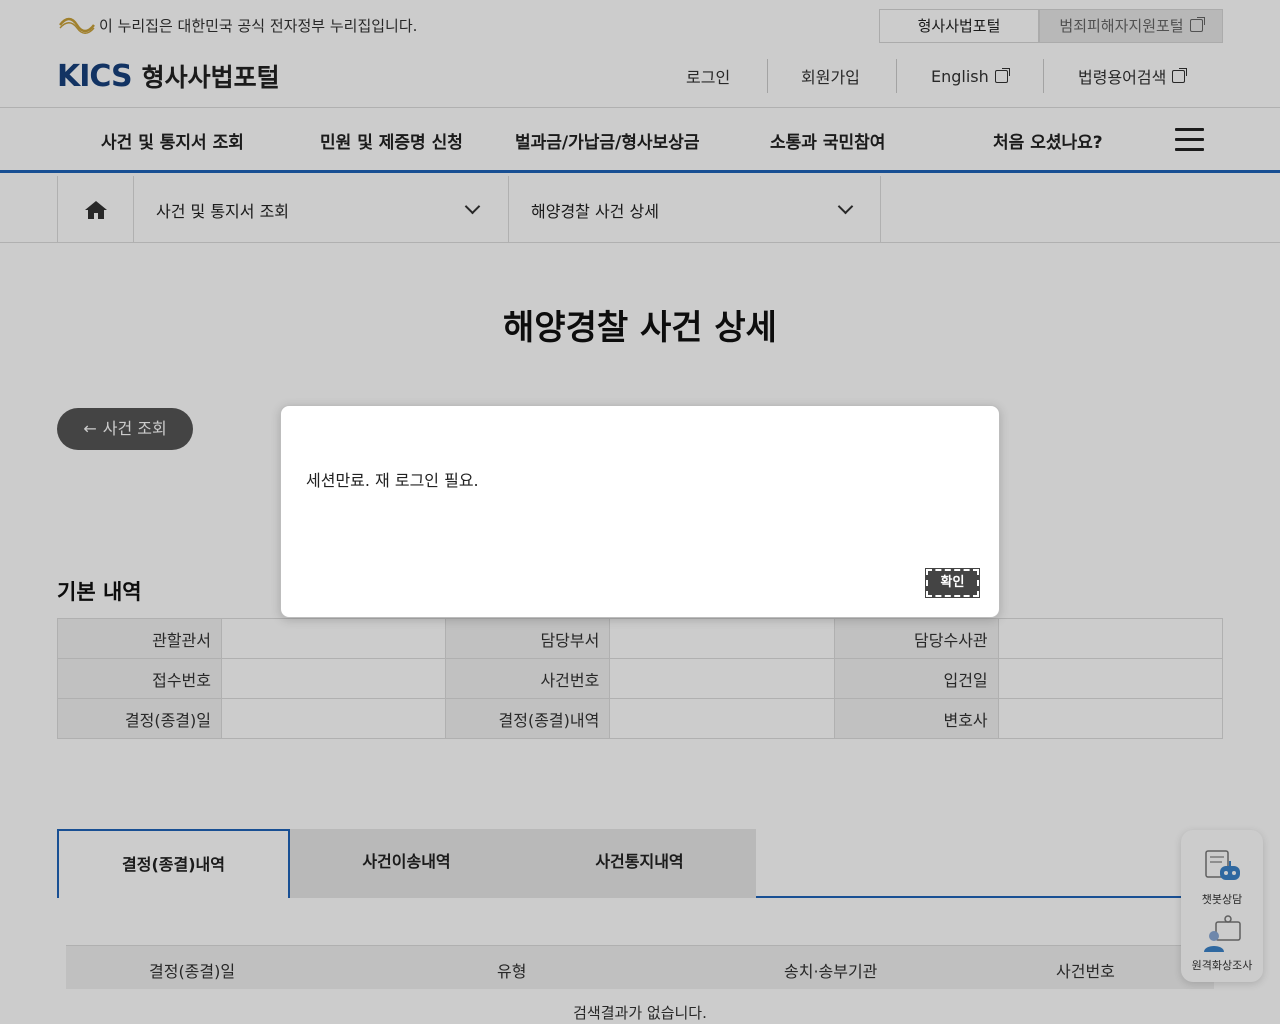 This screenshot has width=1280, height=1024. Describe the element at coordinates (952, 583) in the screenshot. I see `confirm-button: 확인` at that location.